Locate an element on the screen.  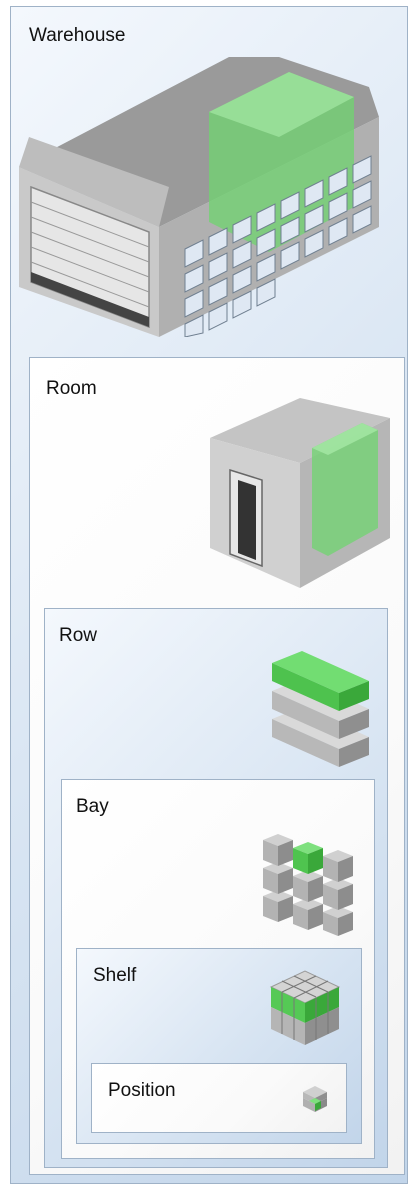
position-label: Position is located at coordinates (142, 1090).